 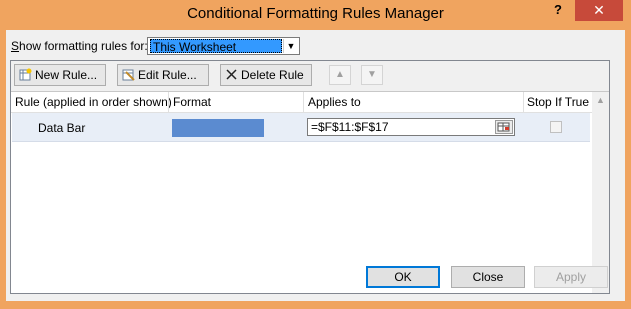 I want to click on rule-row: Data Bar =$F$11:$F$17, so click(x=301, y=127).